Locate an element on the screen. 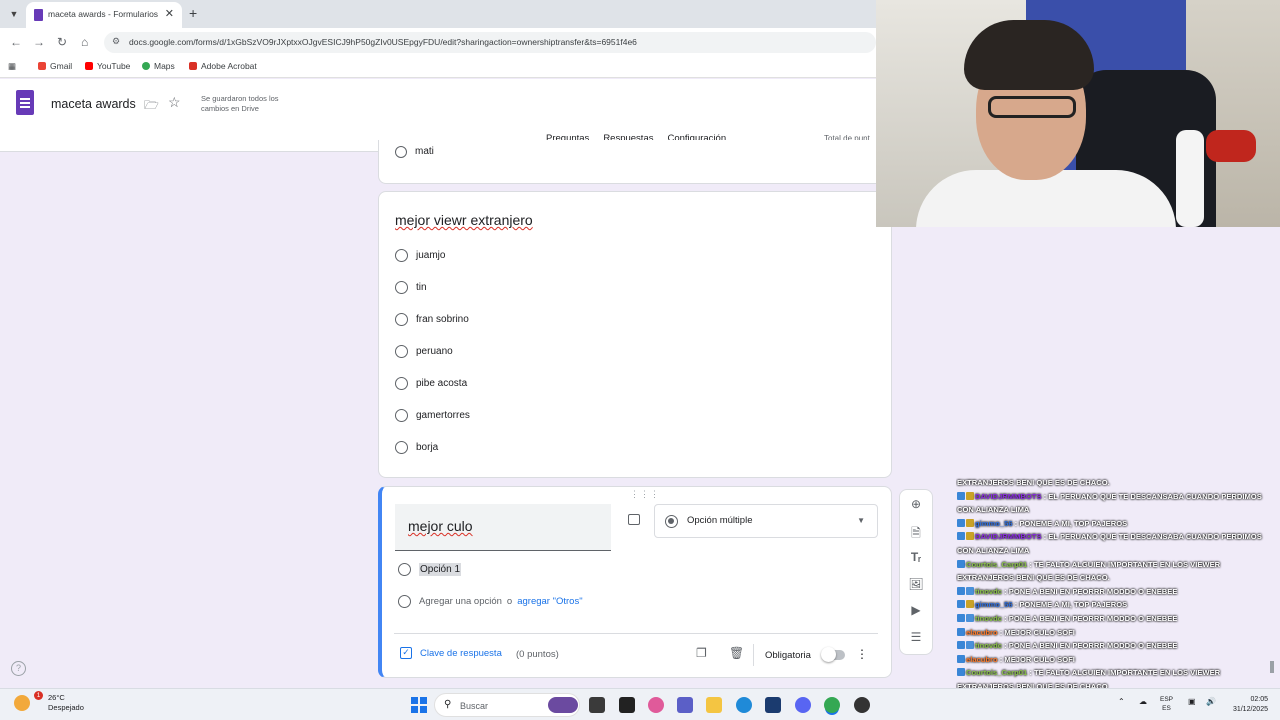  chat-username: DAVIDJRMMBOTS is located at coordinates (1008, 496).